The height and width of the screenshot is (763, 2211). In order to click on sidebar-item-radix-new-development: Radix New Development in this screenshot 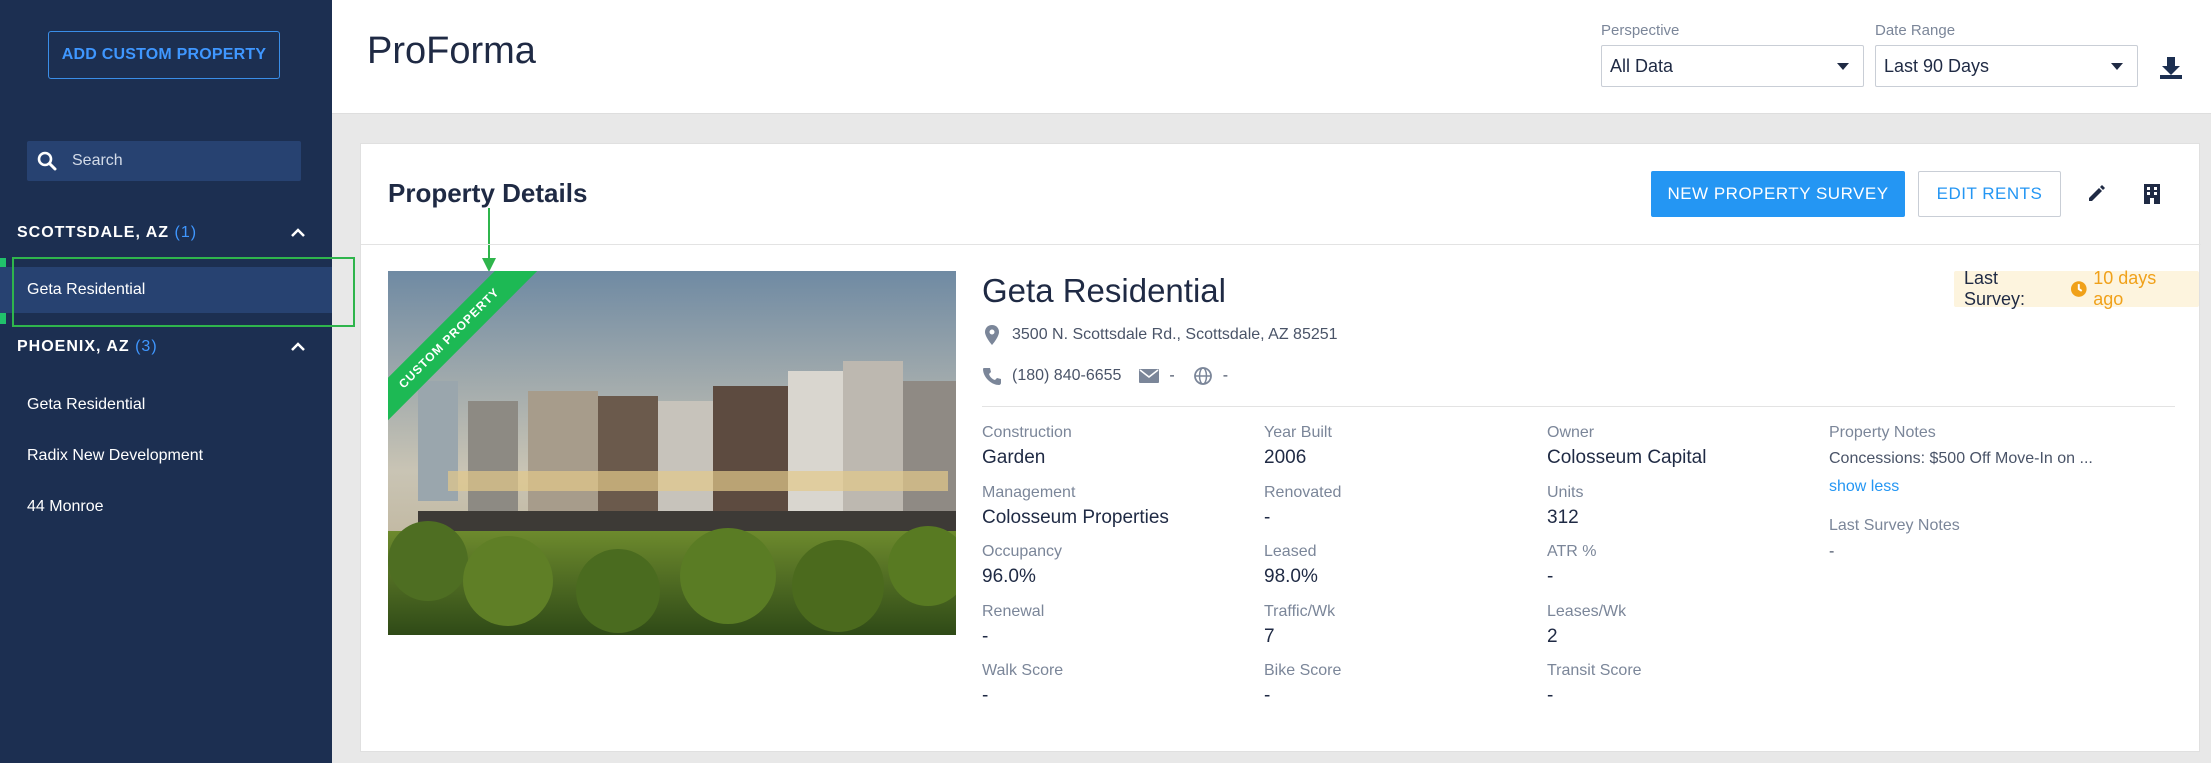, I will do `click(166, 456)`.